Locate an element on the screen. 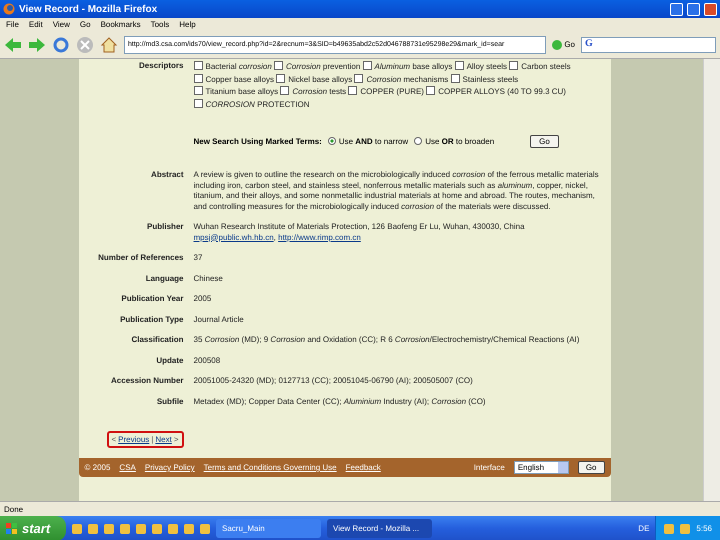  field-label: Publisher is located at coordinates (165, 227).